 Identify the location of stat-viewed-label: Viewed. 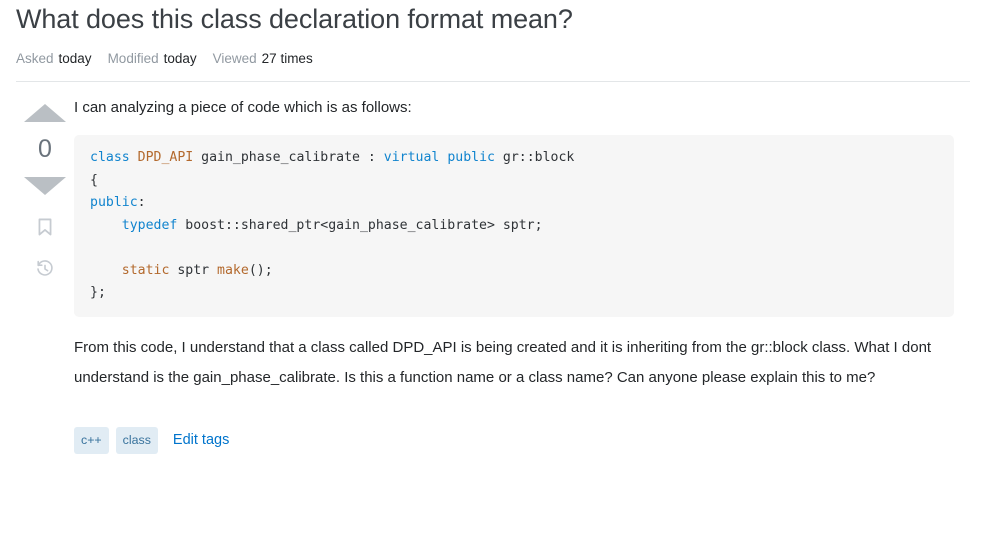
(234, 58).